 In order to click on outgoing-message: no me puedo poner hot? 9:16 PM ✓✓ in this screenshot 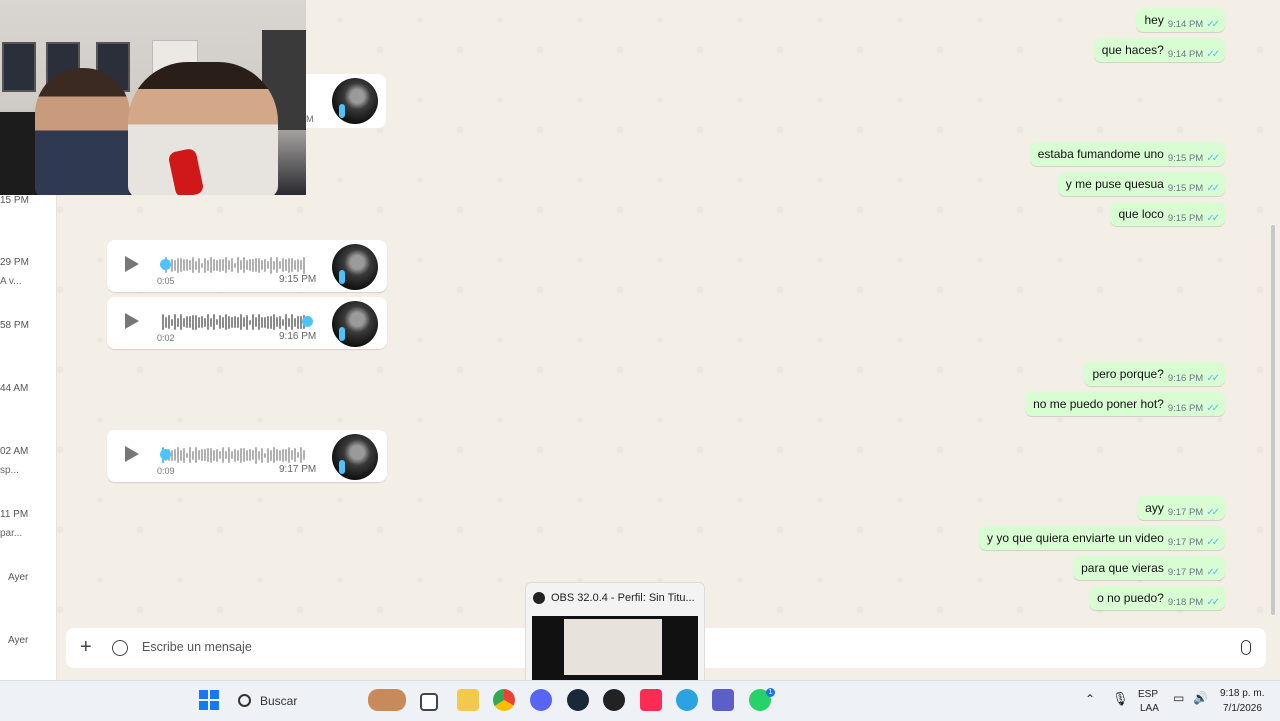, I will do `click(1125, 404)`.